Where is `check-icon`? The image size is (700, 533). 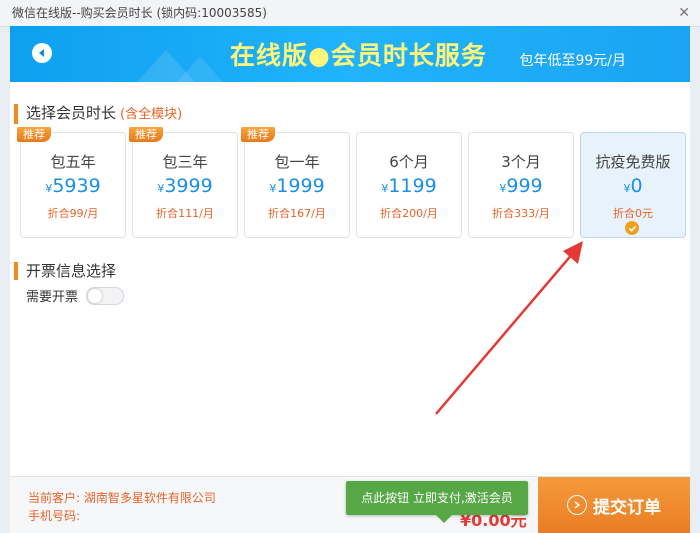
check-icon is located at coordinates (632, 228).